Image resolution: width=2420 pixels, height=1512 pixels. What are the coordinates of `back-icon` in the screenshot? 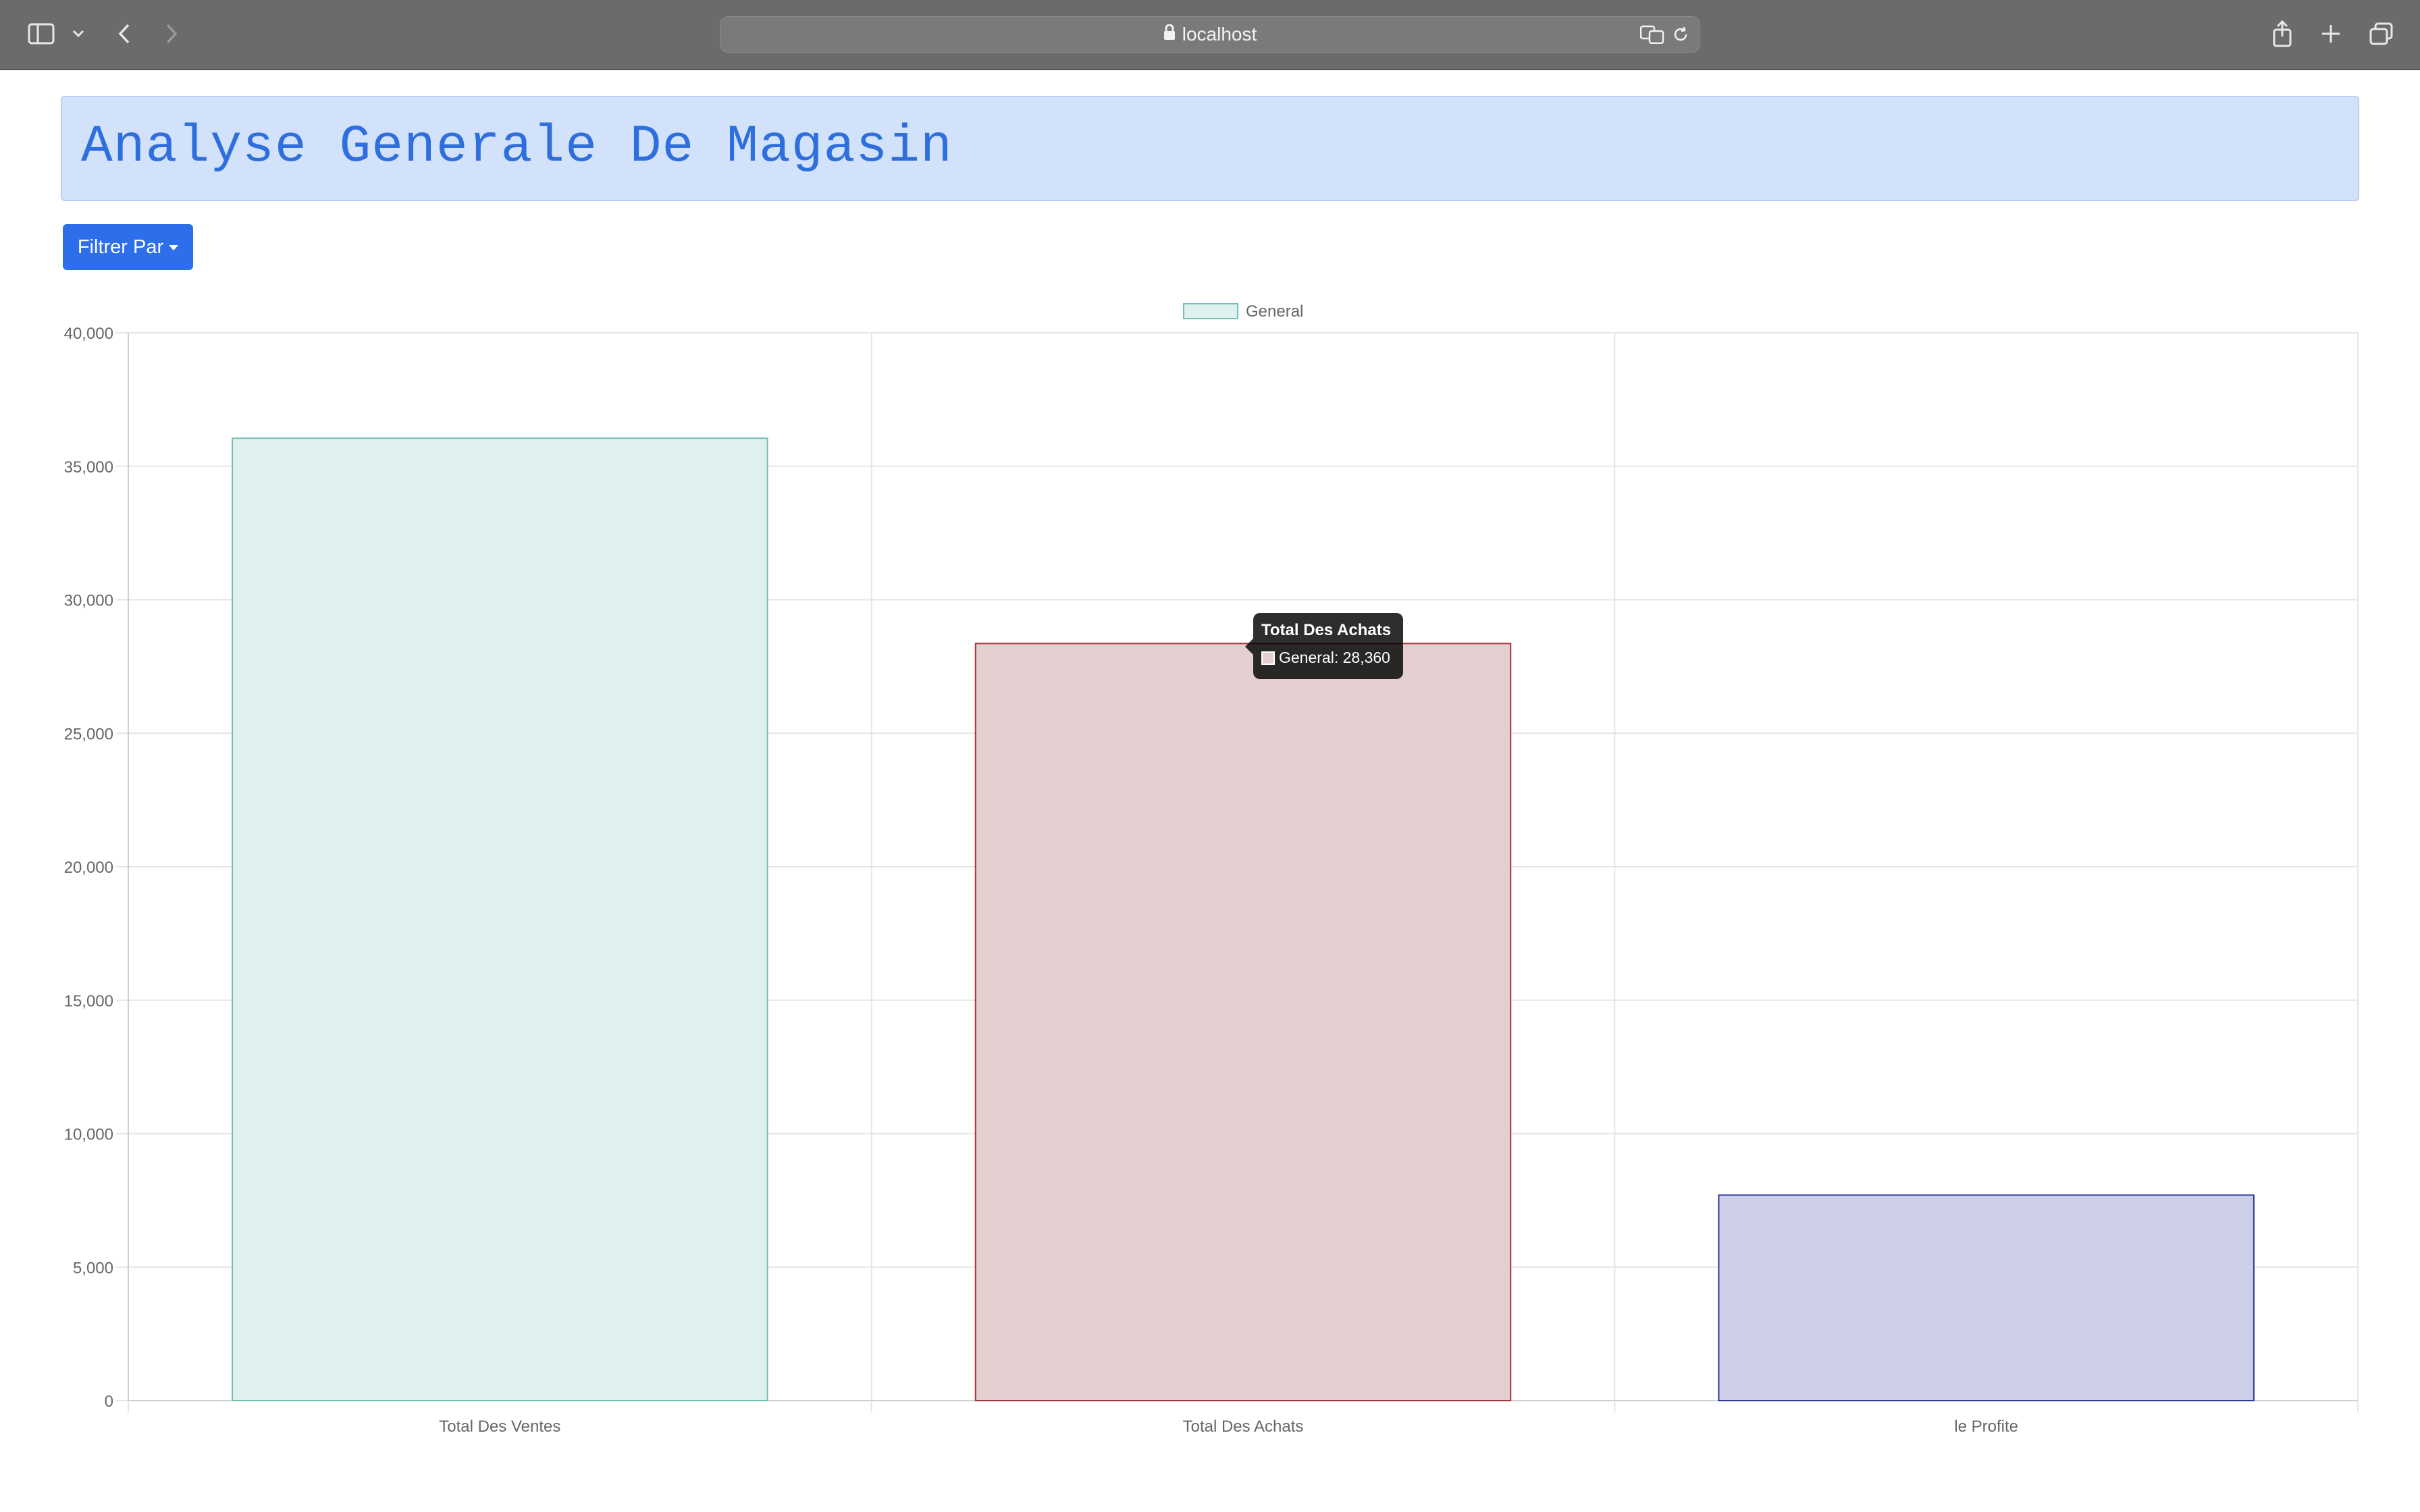 It's located at (124, 33).